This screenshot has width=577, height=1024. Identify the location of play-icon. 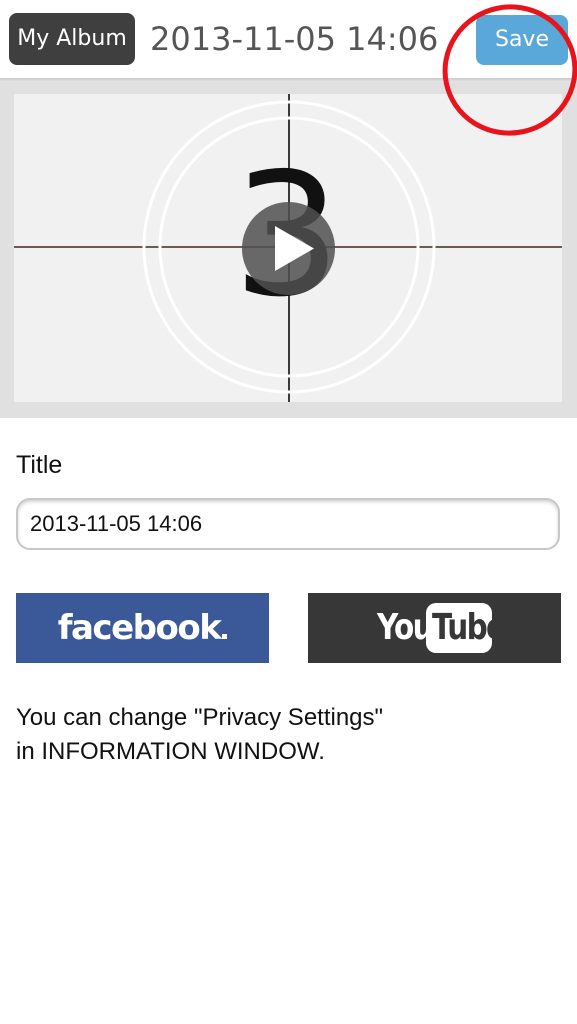
(294, 248).